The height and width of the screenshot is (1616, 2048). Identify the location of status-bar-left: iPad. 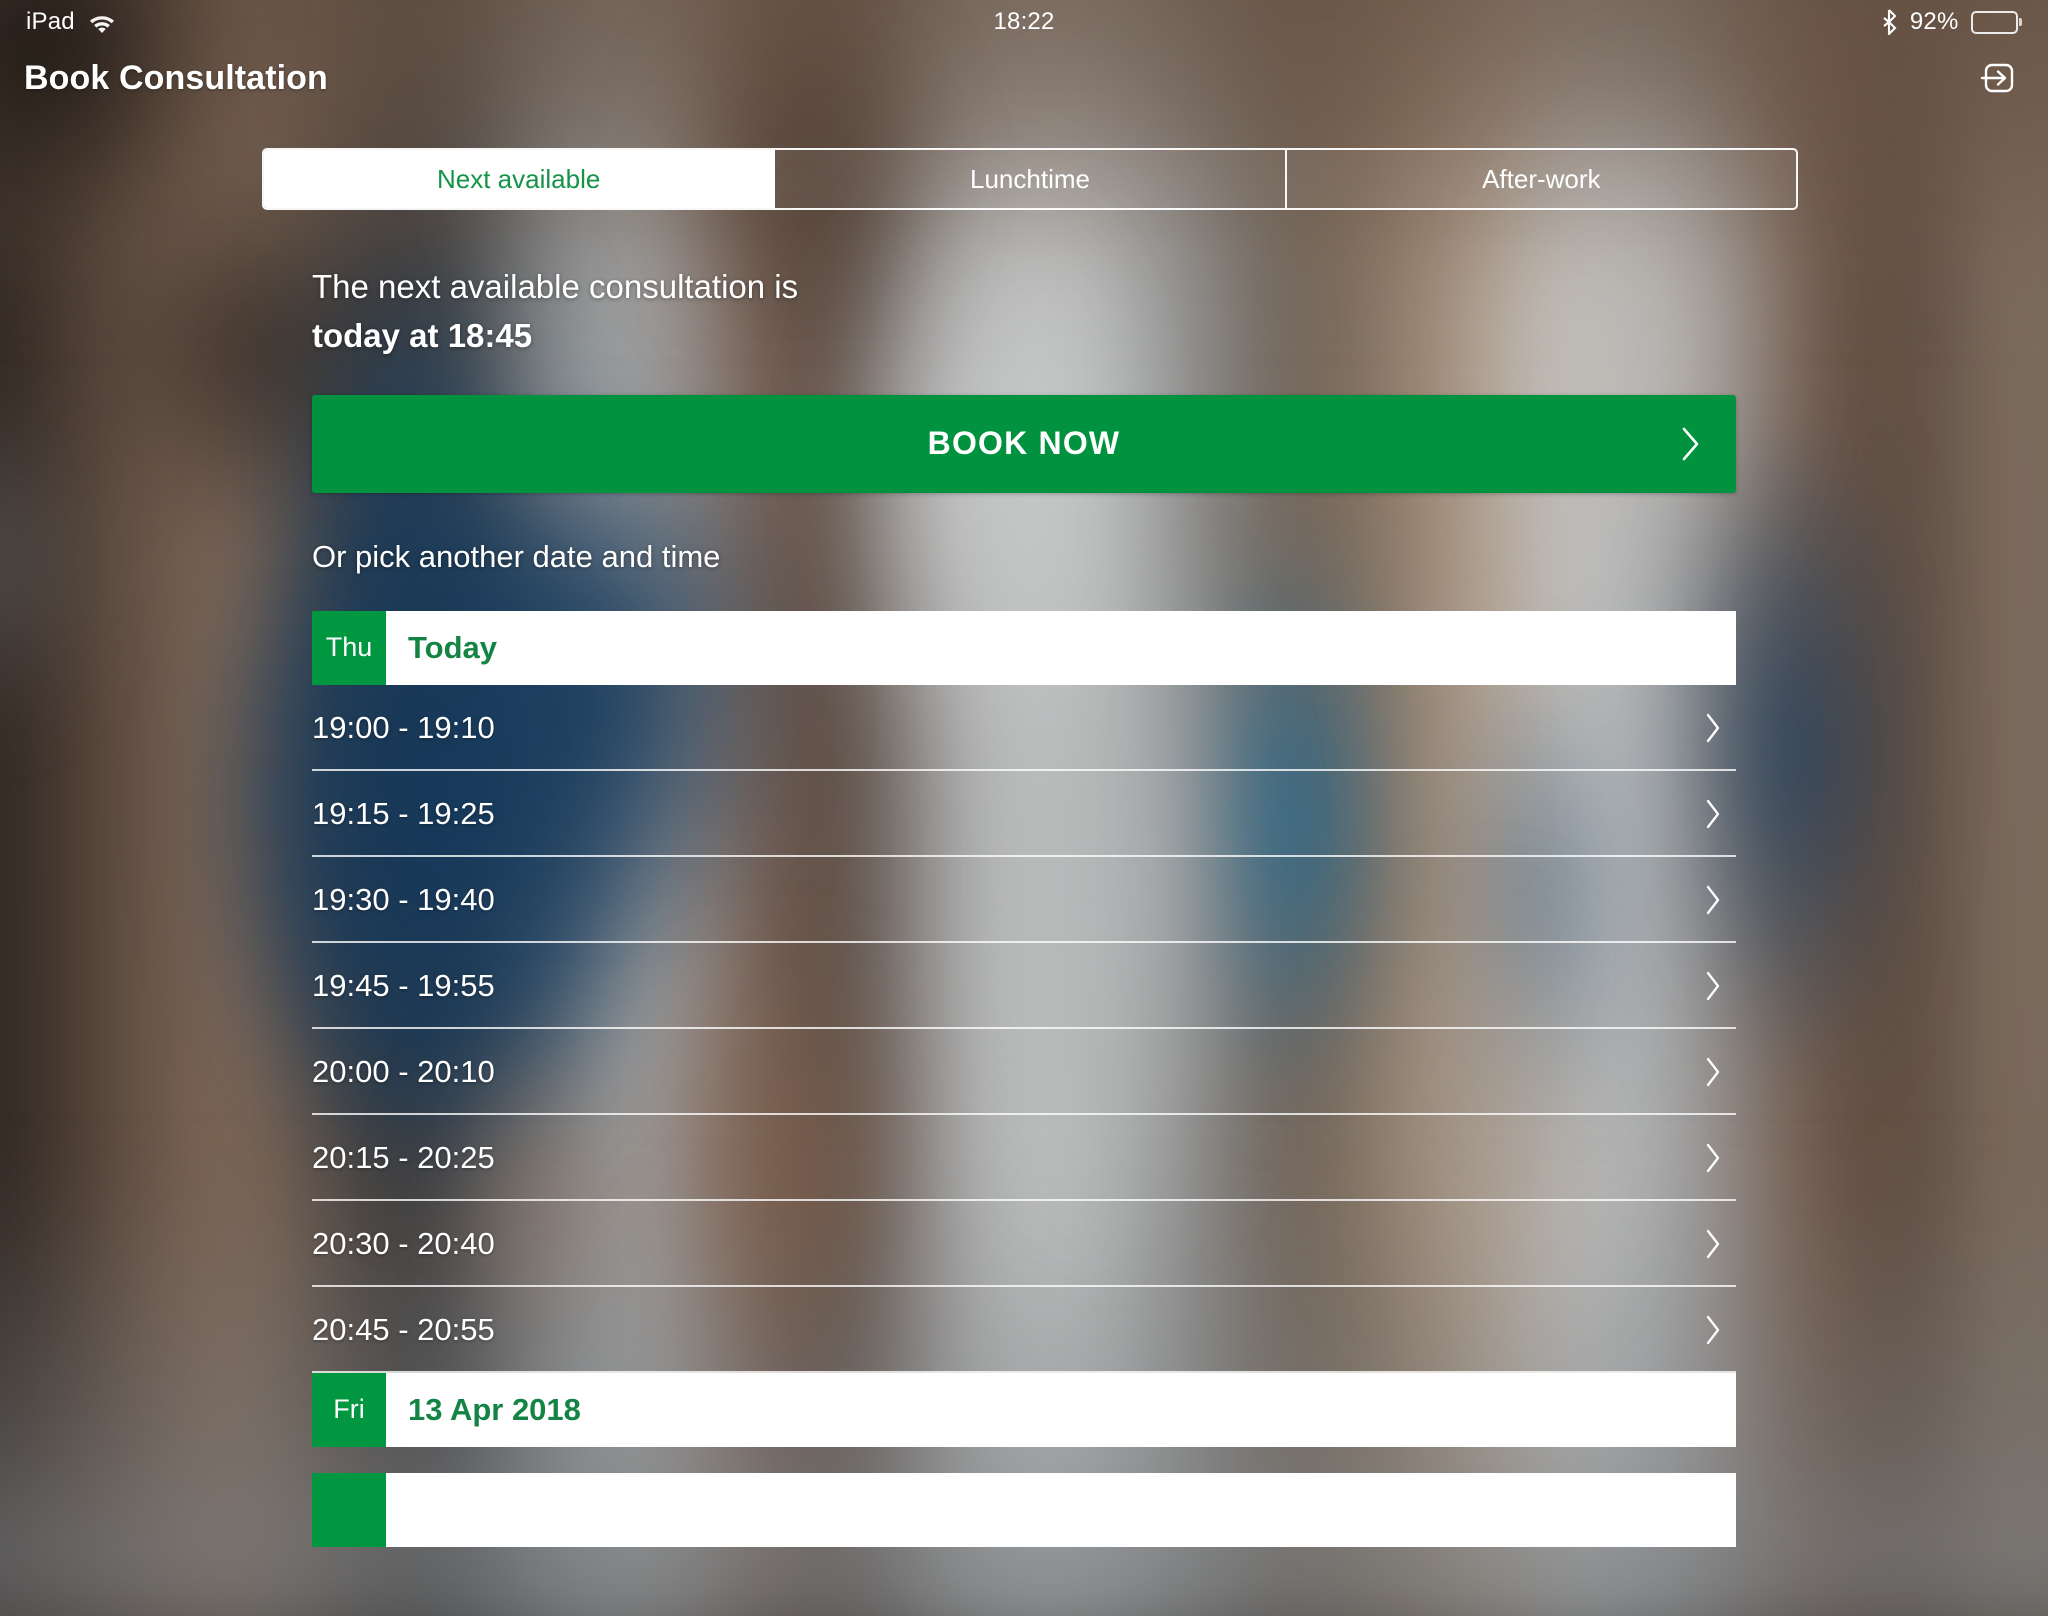
(71, 22).